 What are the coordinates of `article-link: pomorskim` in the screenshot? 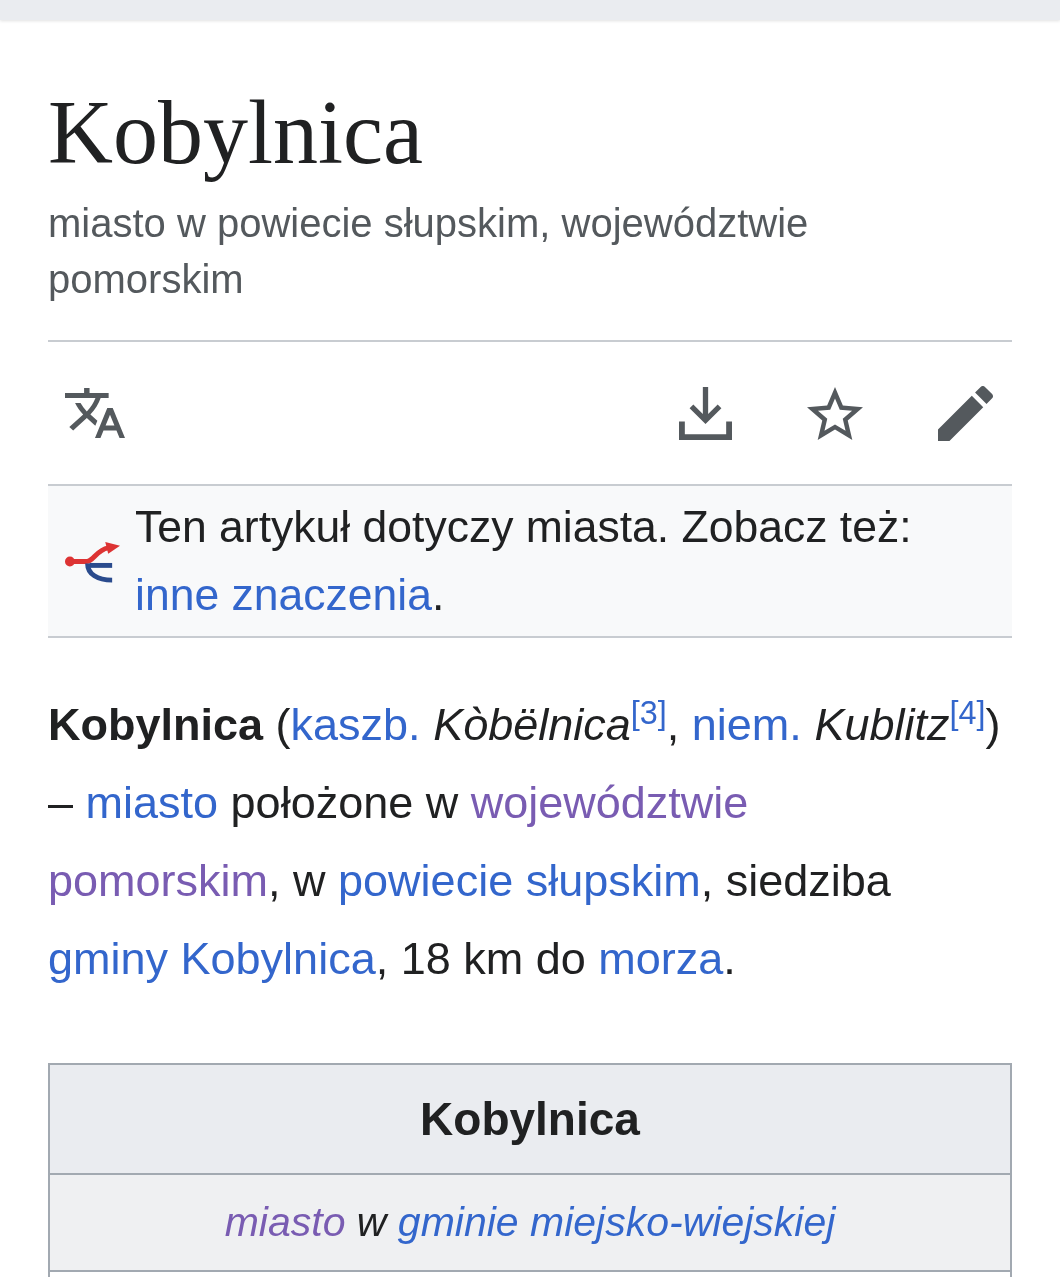 It's located at (158, 880).